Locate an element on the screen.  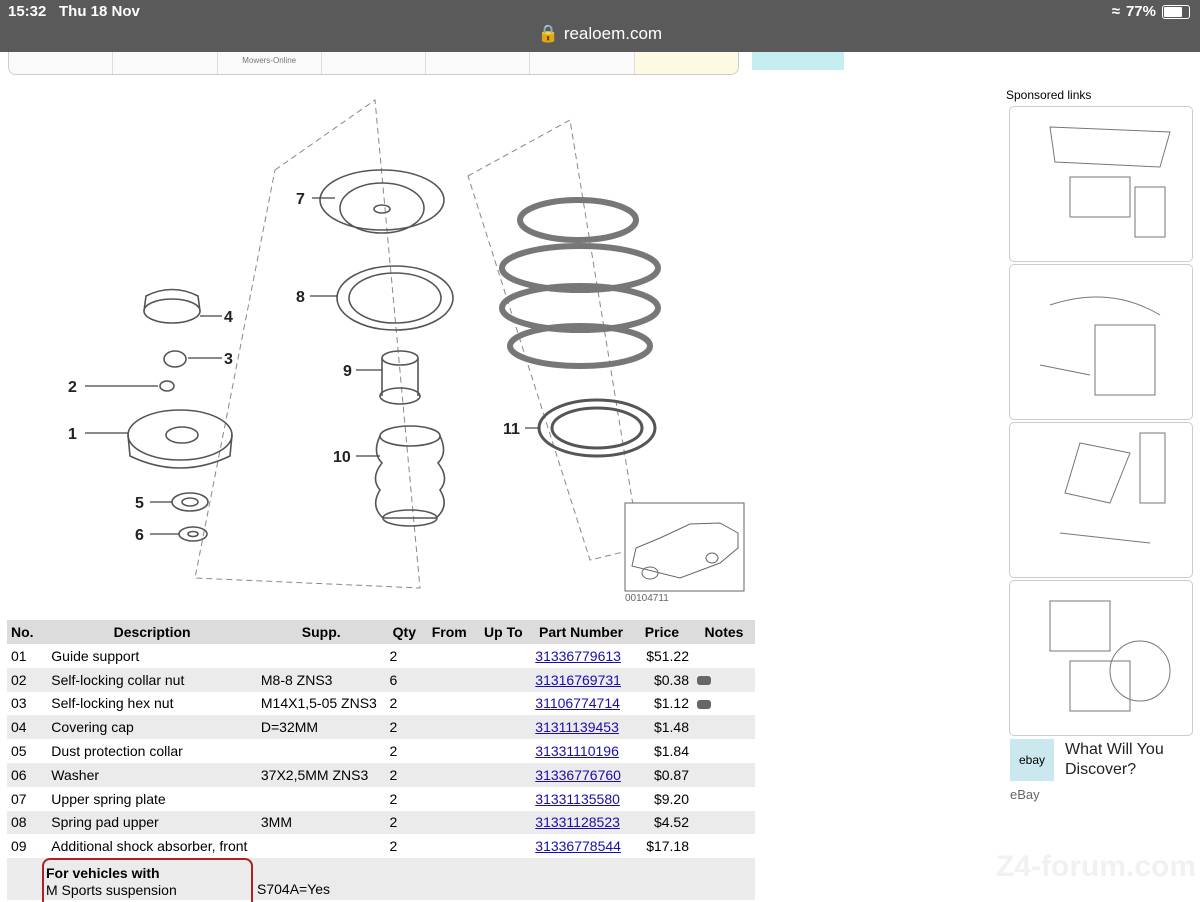
callout-label: 2 is located at coordinates (72, 387).